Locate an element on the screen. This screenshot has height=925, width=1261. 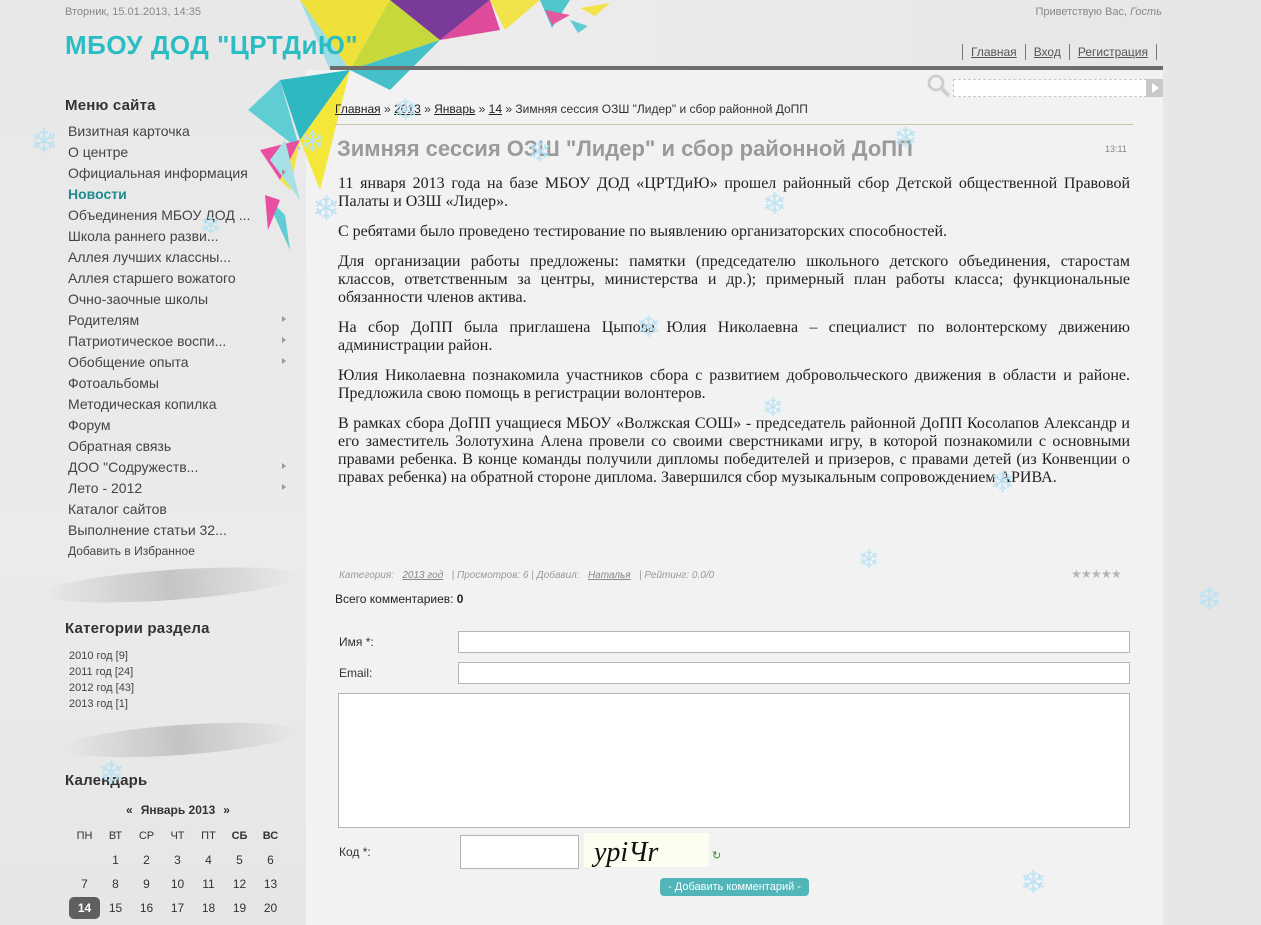
site-title: МБОУ ДОД "ЦРТДиЮ" is located at coordinates (211, 45).